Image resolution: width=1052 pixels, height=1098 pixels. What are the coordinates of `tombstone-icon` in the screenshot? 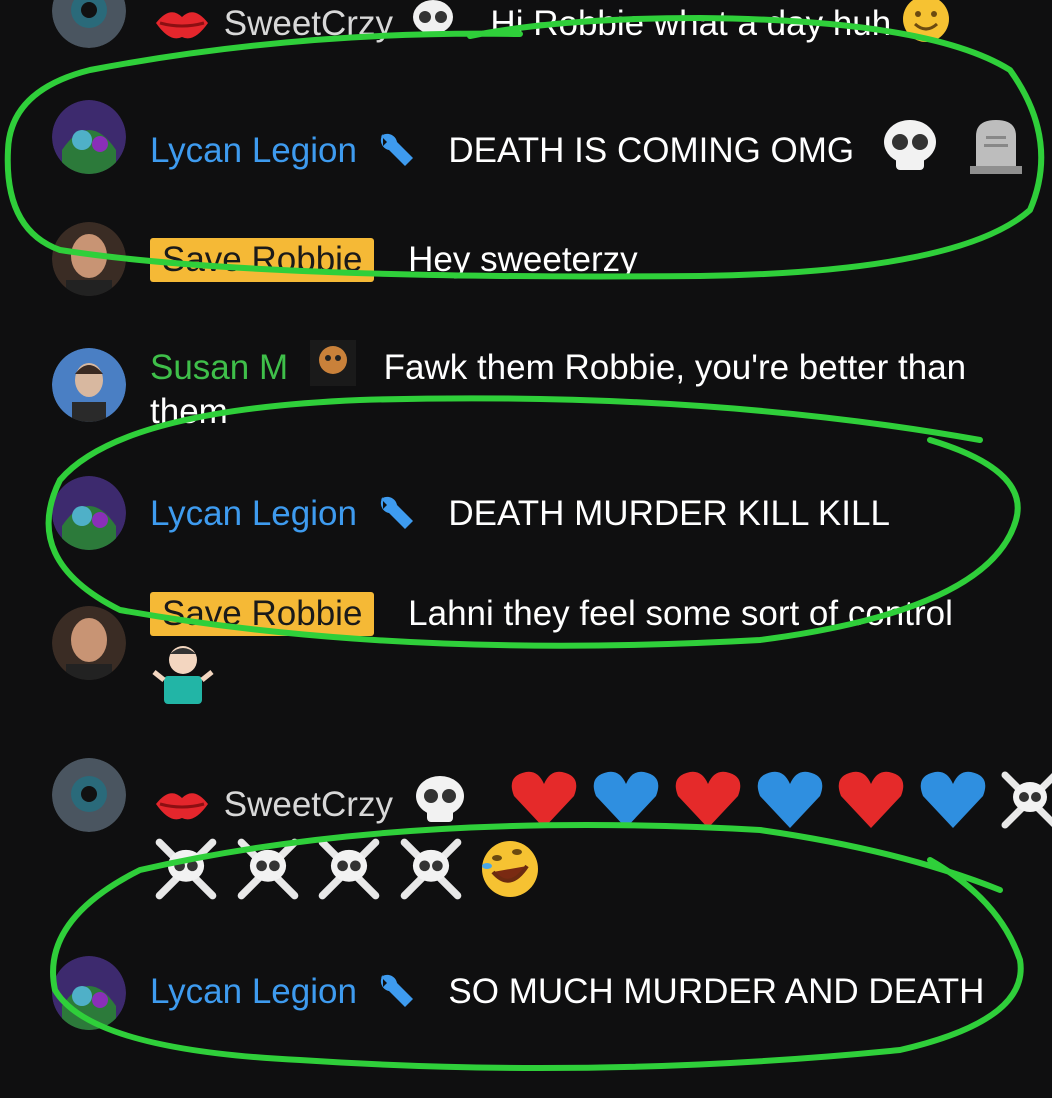 It's located at (996, 152).